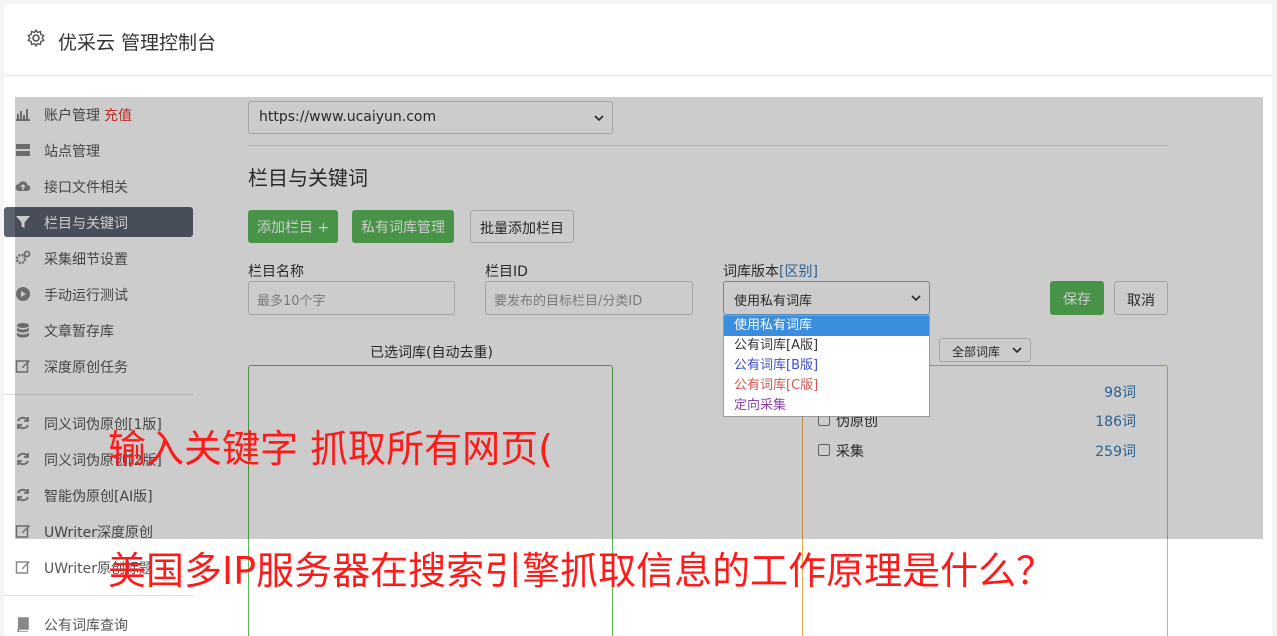 Image resolution: width=1277 pixels, height=636 pixels. Describe the element at coordinates (824, 450) in the screenshot. I see `lib-checkbox` at that location.